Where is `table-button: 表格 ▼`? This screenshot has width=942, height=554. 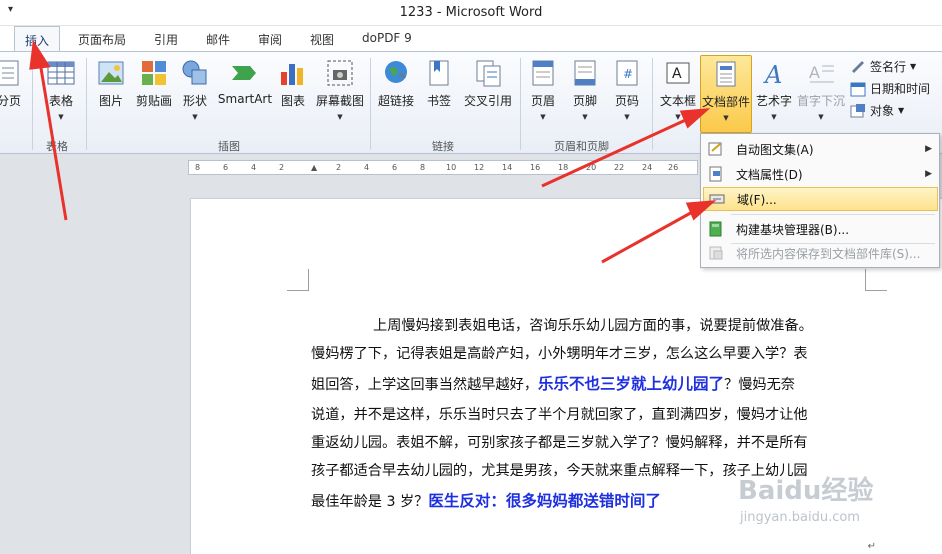
table-button: 表格 ▼ is located at coordinates (61, 89).